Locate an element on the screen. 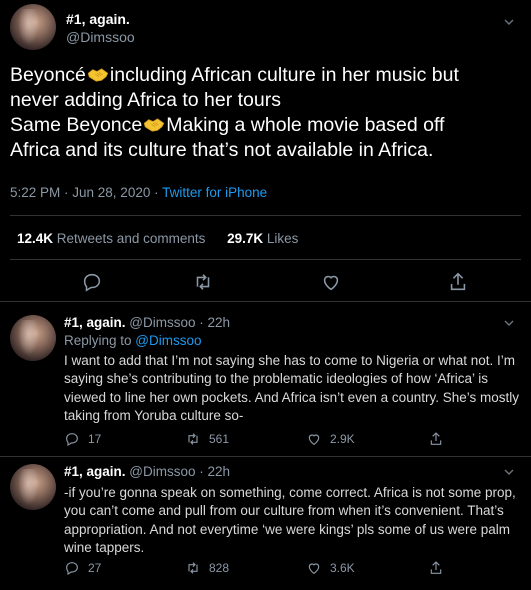 The width and height of the screenshot is (531, 590). like-count: 3.6K is located at coordinates (342, 568).